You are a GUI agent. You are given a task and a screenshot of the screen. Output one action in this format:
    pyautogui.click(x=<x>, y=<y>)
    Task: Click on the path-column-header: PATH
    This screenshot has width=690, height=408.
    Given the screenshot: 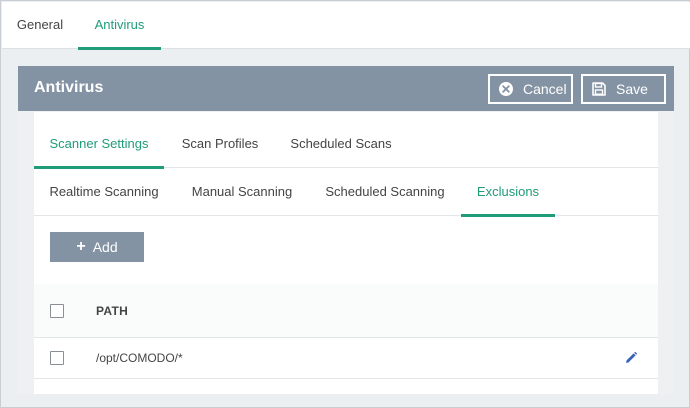 What is the action you would take?
    pyautogui.click(x=112, y=311)
    